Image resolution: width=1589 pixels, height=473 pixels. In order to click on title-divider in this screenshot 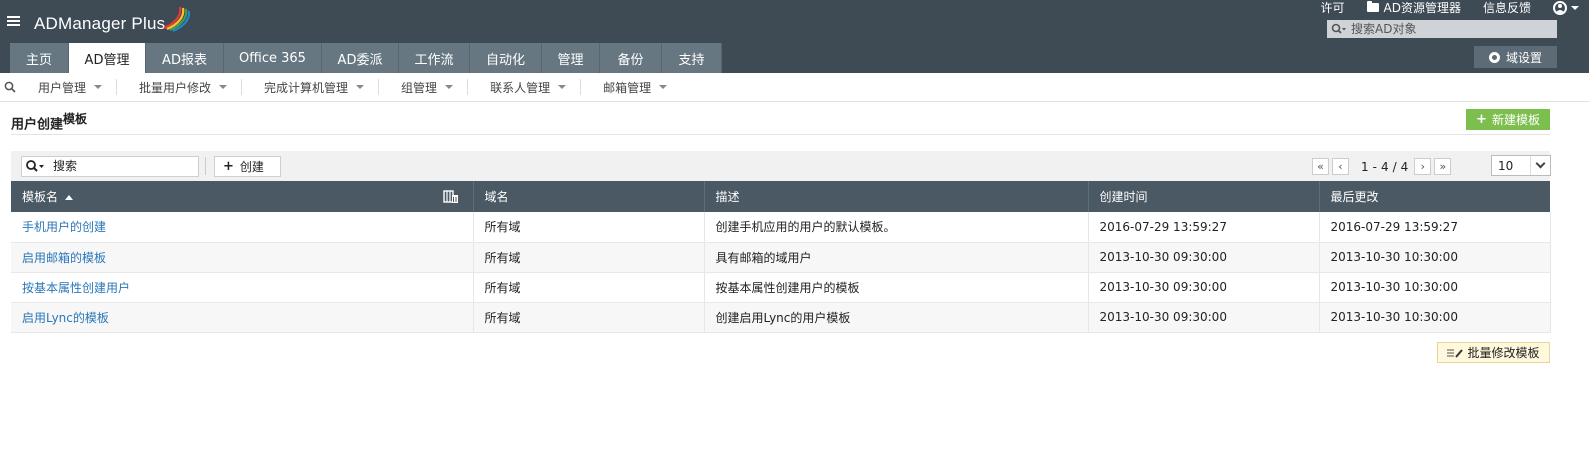, I will do `click(780, 134)`.